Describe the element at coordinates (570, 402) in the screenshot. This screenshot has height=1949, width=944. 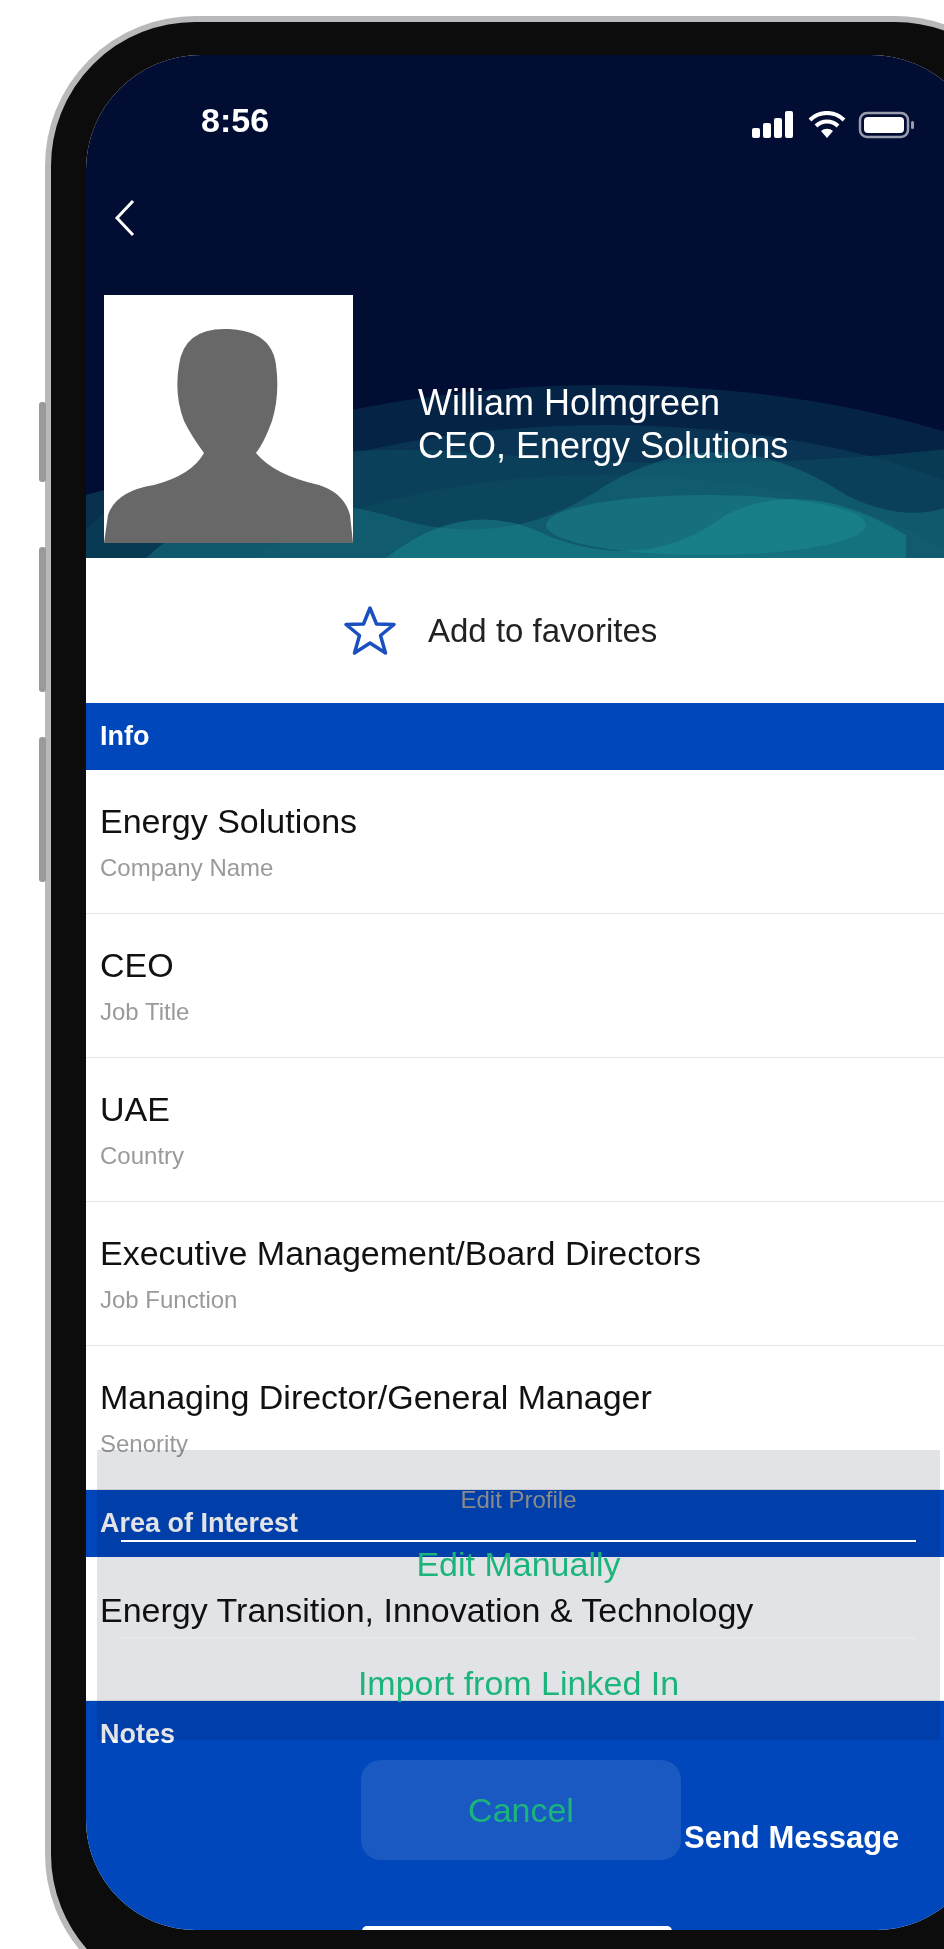
I see `contact-name: William Holmgreen` at that location.